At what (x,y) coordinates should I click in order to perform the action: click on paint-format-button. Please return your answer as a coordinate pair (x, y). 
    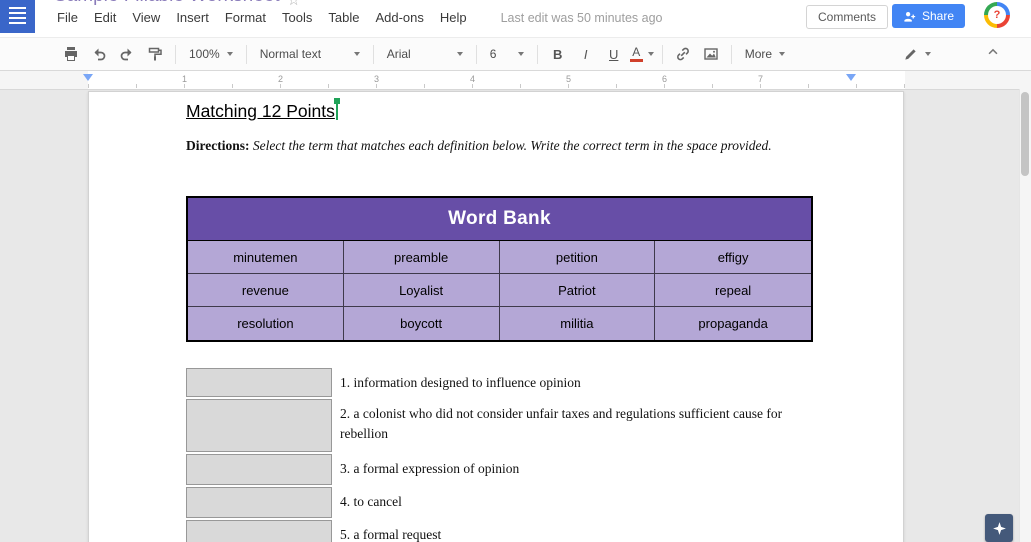
    Looking at the image, I should click on (155, 54).